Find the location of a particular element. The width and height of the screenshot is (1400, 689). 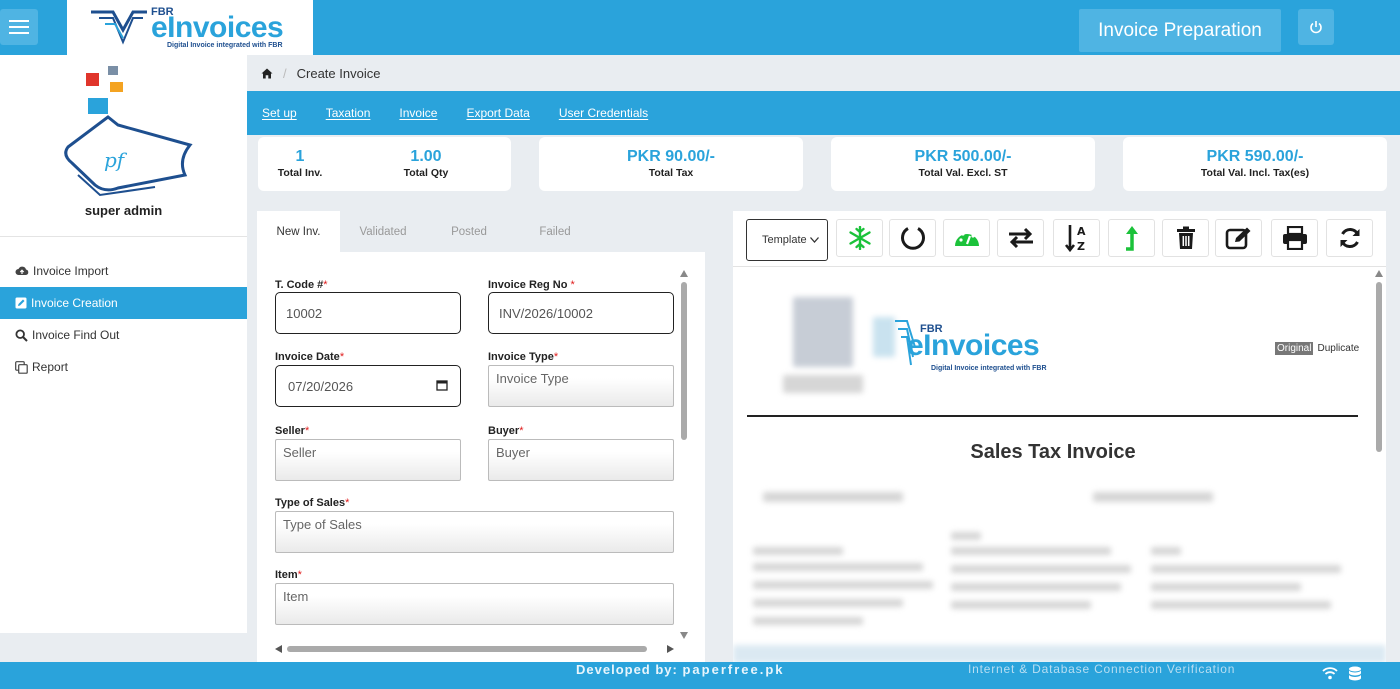

refresh-icon is located at coordinates (1349, 238).